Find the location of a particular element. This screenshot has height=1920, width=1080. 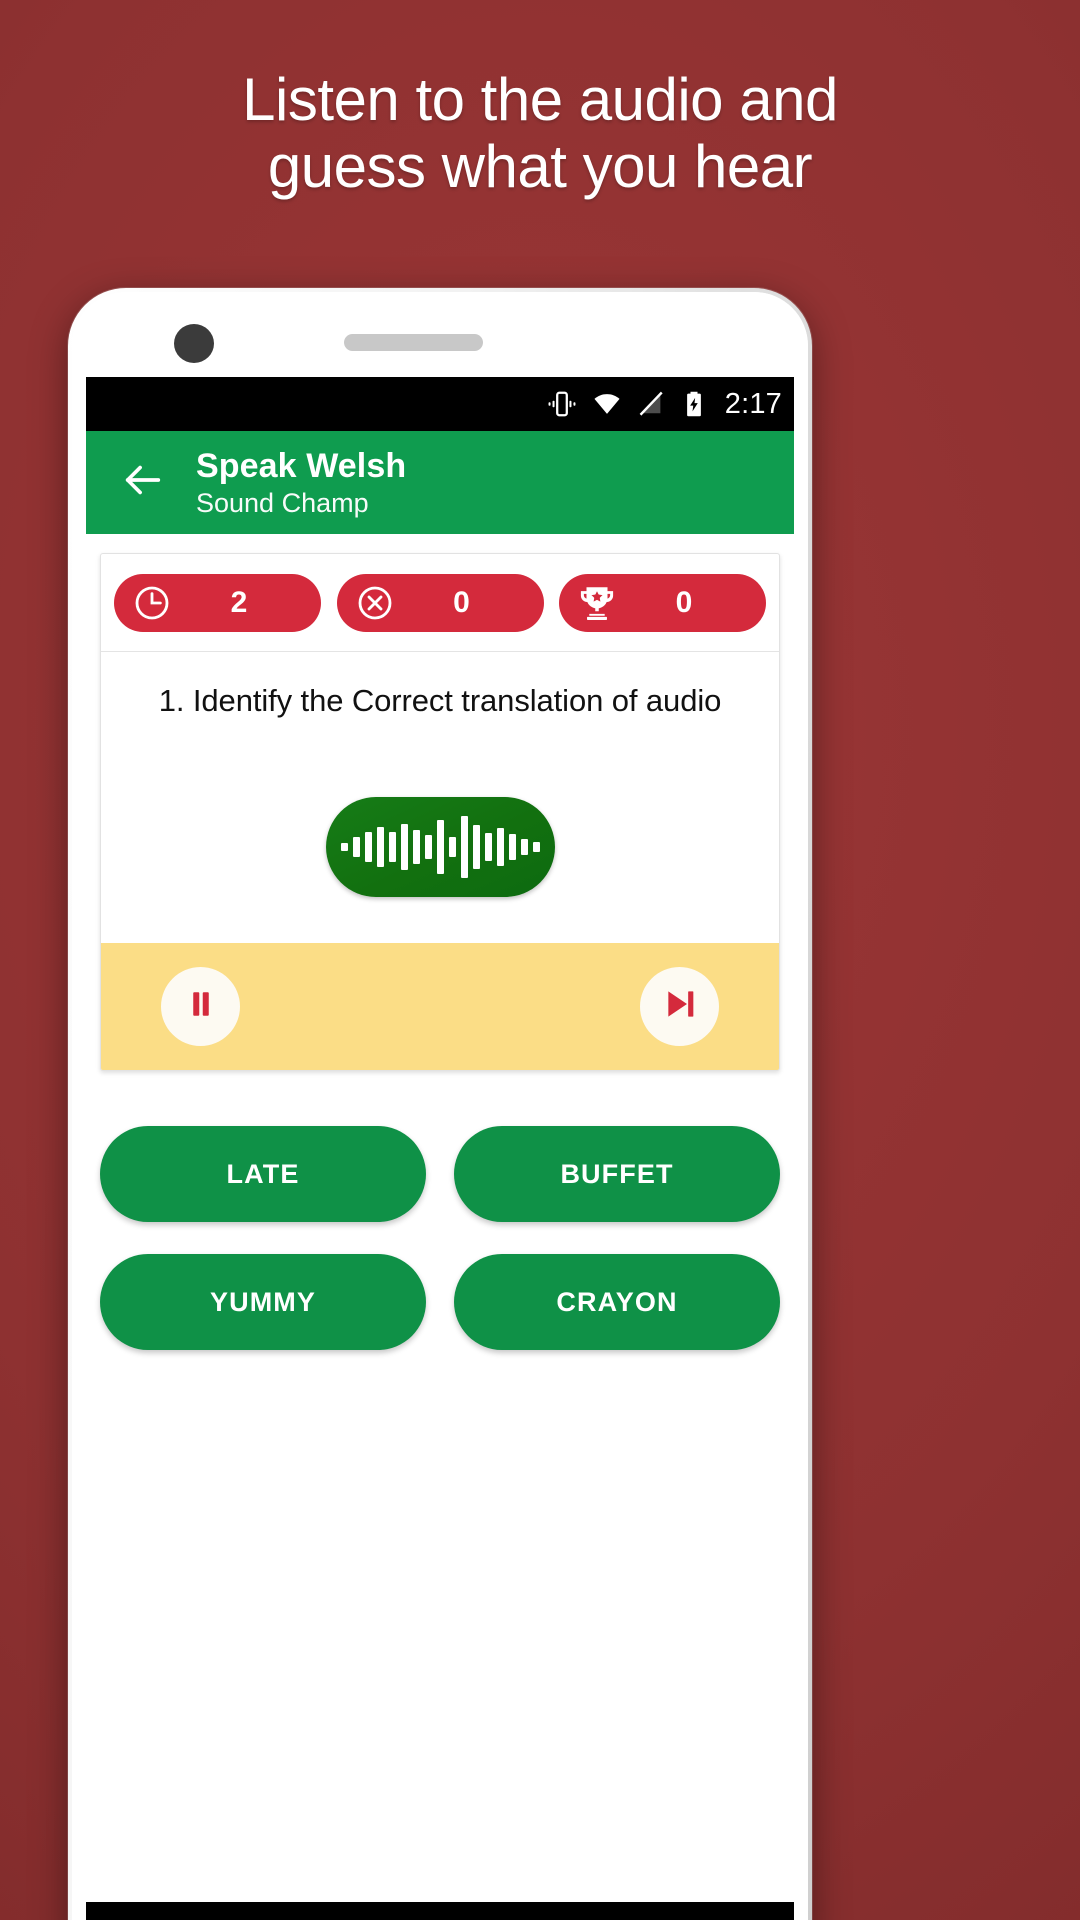

app-bar-titles: Speak Welsh Sound Champ is located at coordinates (301, 483).